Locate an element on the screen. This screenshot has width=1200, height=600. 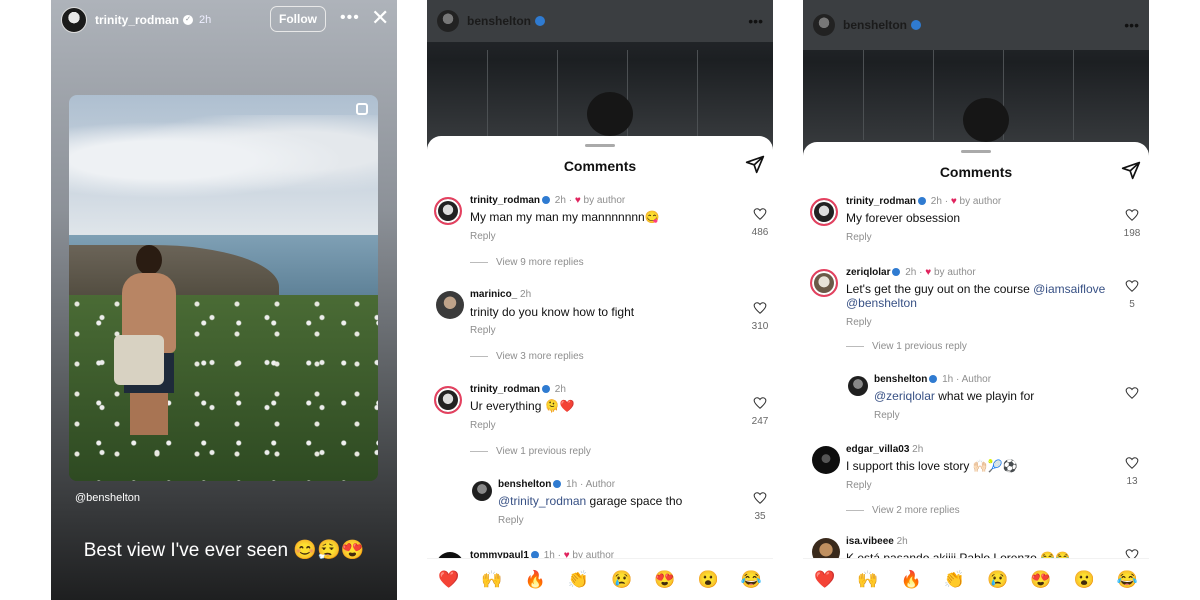
comment-text-line2: @benshelton is located at coordinates (881, 303).